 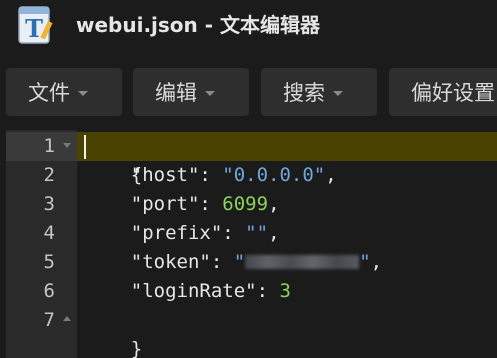 I want to click on menu-search-label: 搜索, so click(x=304, y=93).